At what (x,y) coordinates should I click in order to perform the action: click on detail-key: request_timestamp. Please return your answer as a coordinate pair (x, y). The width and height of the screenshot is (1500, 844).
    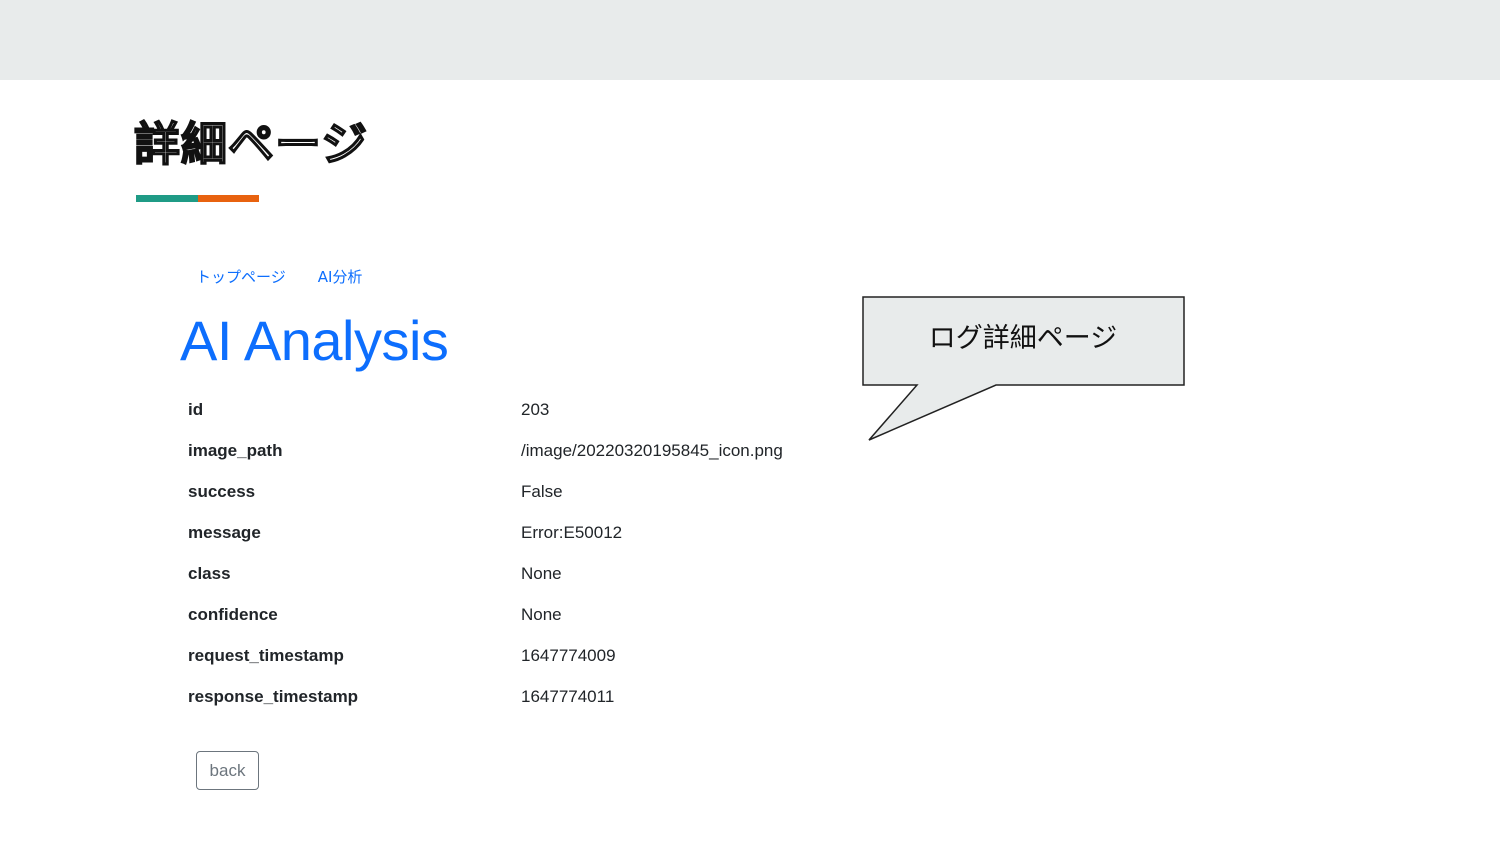
    Looking at the image, I should click on (266, 655).